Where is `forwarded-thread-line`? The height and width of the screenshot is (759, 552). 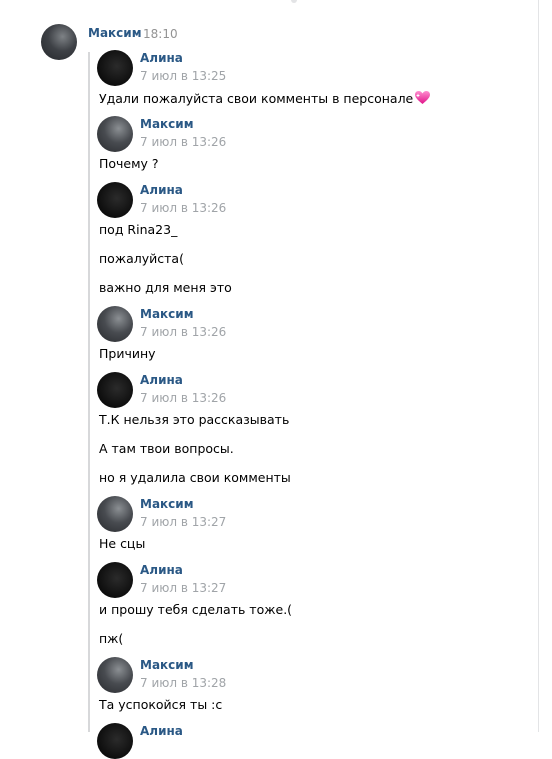 forwarded-thread-line is located at coordinates (89, 392).